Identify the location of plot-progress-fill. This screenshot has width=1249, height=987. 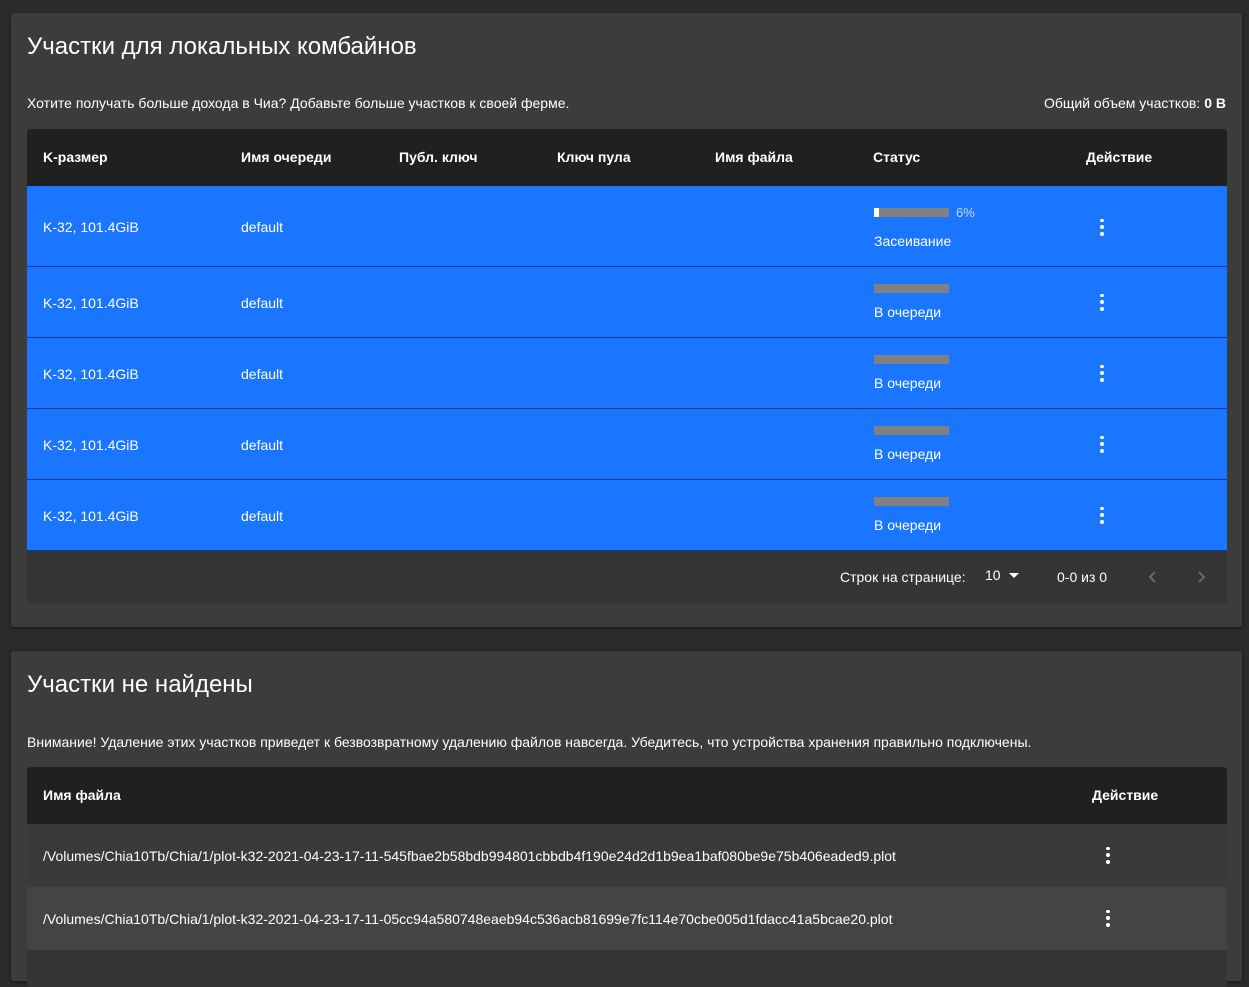
(876, 212).